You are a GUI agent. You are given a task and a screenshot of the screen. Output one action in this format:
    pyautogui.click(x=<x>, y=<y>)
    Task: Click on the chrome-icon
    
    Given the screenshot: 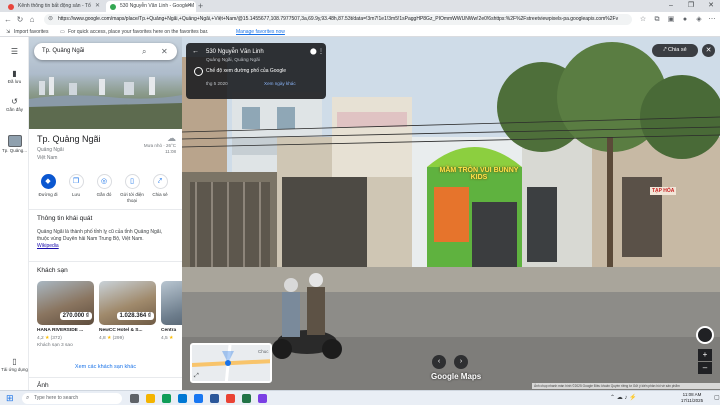 What is the action you would take?
    pyautogui.click(x=230, y=398)
    